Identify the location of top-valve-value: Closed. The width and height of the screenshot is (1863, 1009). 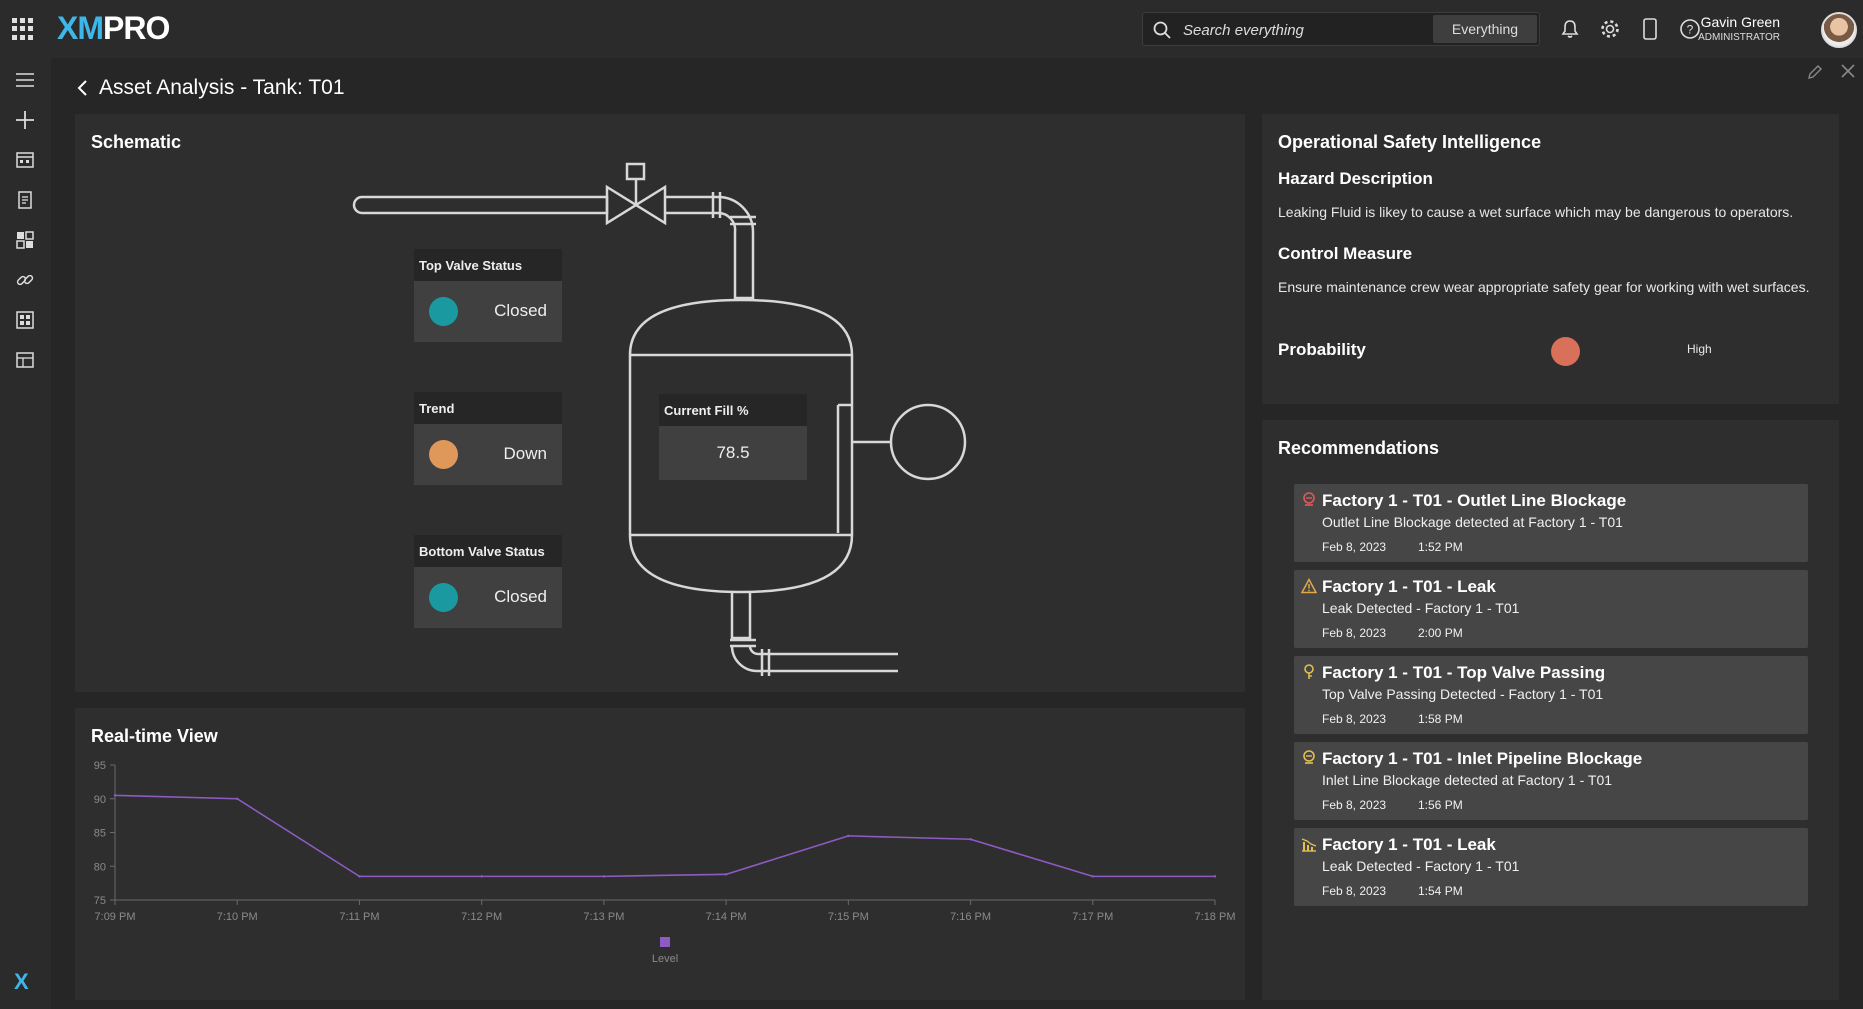
(520, 310).